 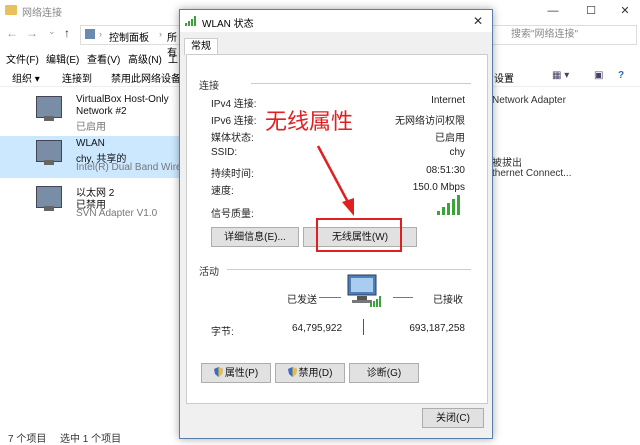 What do you see at coordinates (335, 180) in the screenshot?
I see `annotation-arrow-icon` at bounding box center [335, 180].